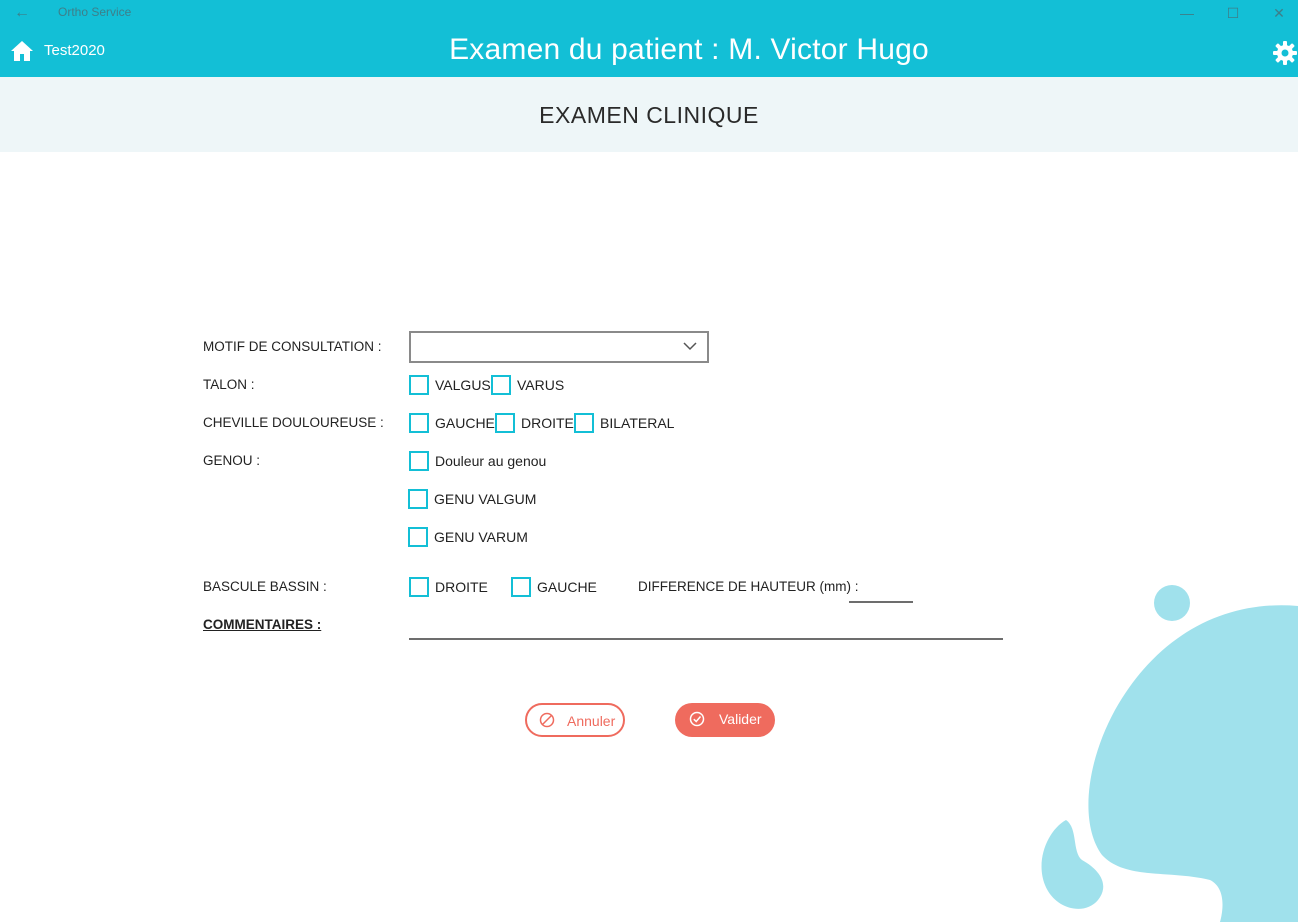 Image resolution: width=1298 pixels, height=922 pixels. I want to click on talon-valgus-checkbox, so click(419, 385).